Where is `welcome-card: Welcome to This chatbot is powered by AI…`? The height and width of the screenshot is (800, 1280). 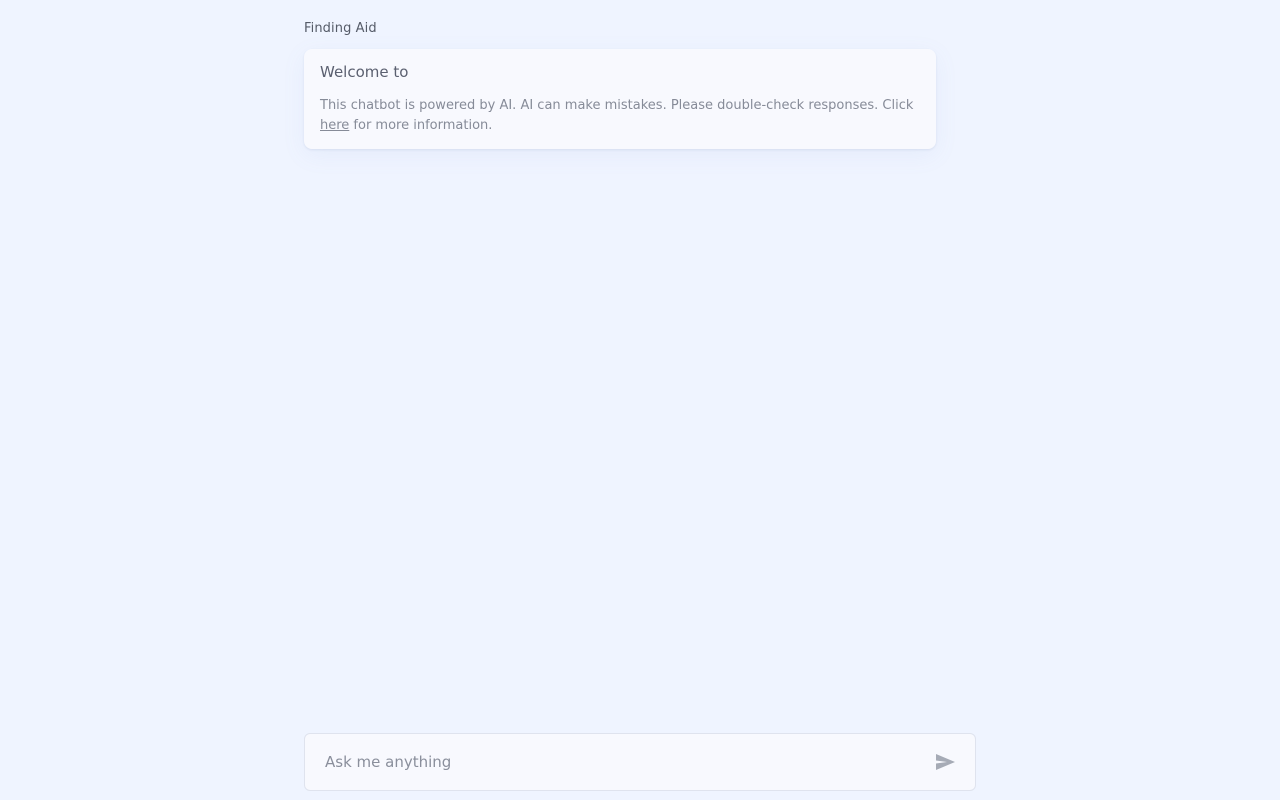
welcome-card: Welcome to This chatbot is powered by AI… is located at coordinates (620, 99).